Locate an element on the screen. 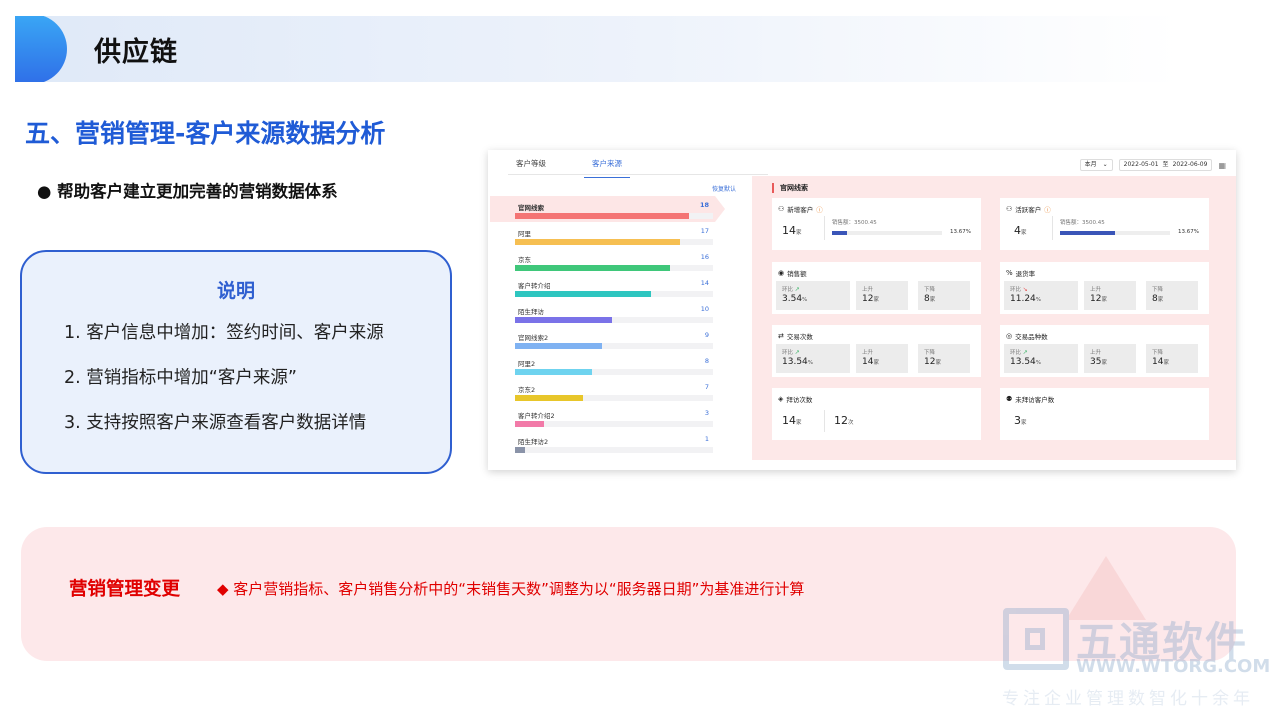  date-from: 2022-05-01 is located at coordinates (1141, 164).